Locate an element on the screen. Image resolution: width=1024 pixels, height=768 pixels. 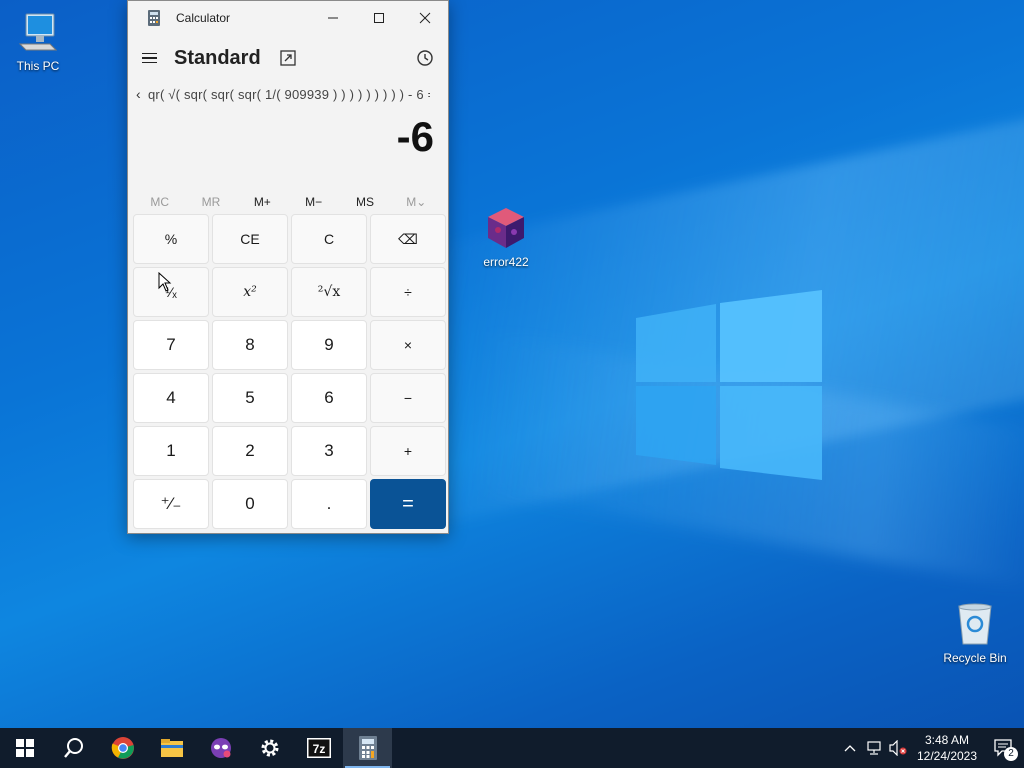
backspace-button: ⌫ is located at coordinates (408, 239).